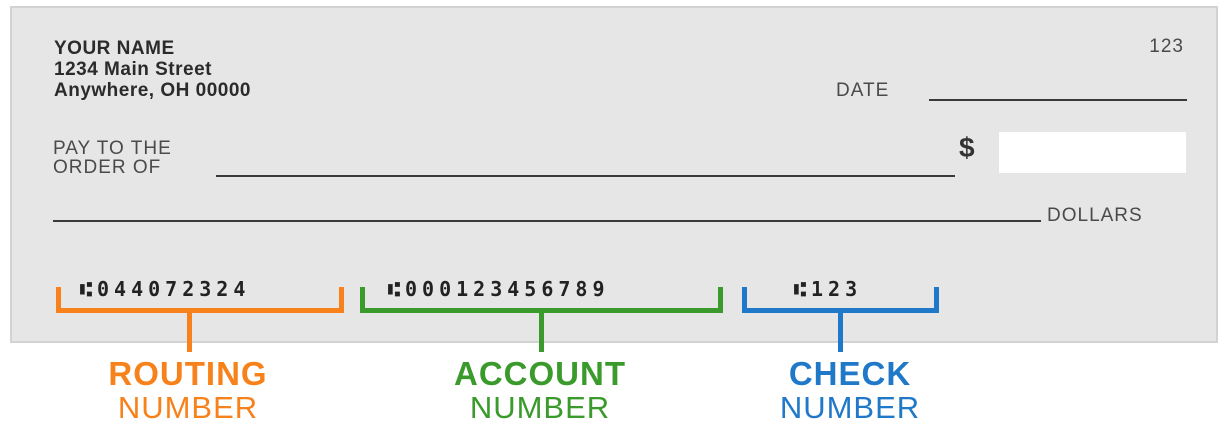 The height and width of the screenshot is (425, 1228). I want to click on check-caption-line2: NUMBER, so click(850, 407).